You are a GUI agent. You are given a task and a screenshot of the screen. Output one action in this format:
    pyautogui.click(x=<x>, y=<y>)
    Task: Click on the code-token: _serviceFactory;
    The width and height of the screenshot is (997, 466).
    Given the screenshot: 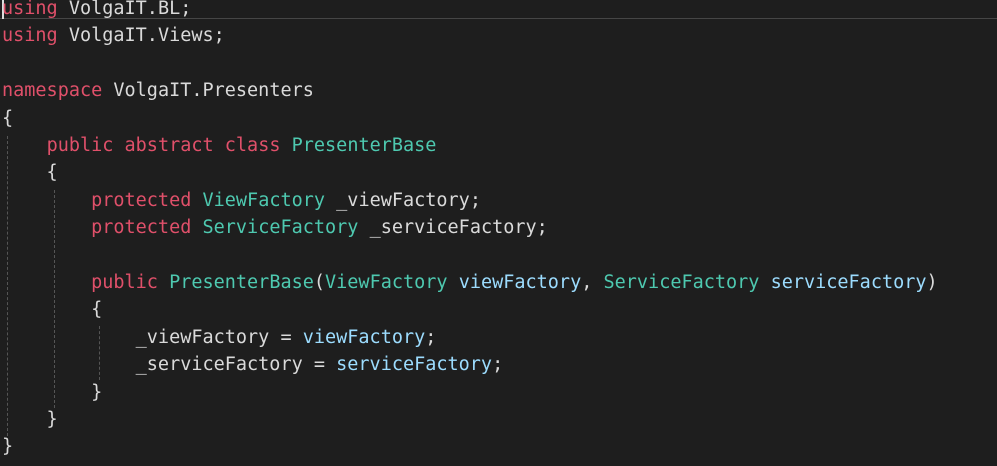 What is the action you would take?
    pyautogui.click(x=453, y=228)
    